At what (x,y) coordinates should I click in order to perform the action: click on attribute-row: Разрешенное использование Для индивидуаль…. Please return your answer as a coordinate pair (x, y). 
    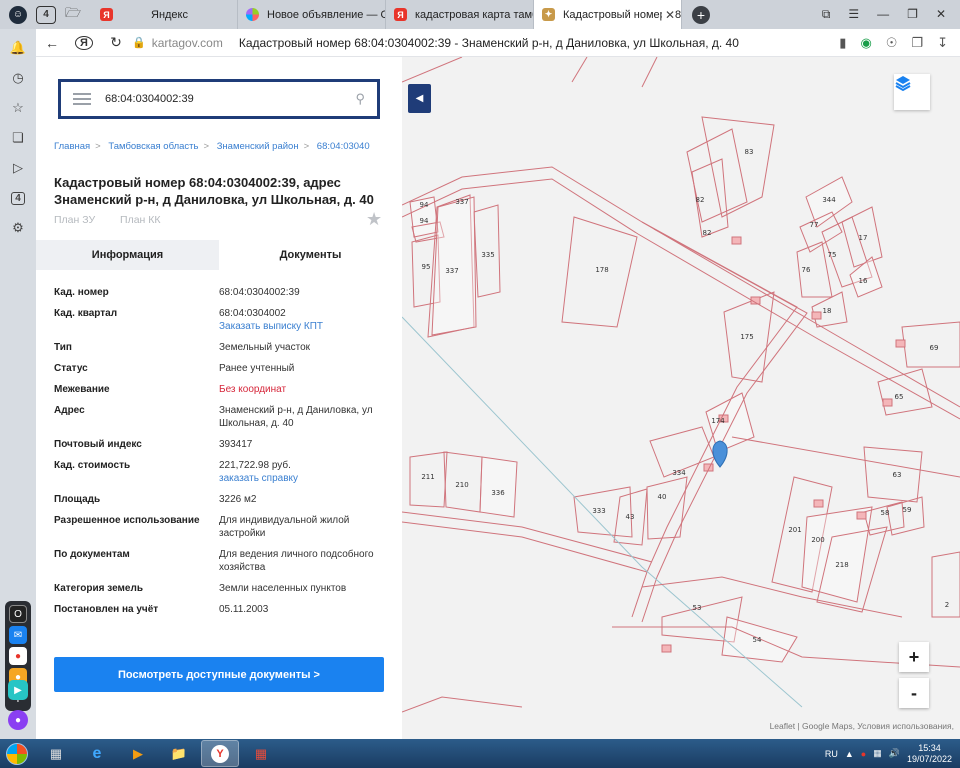
    Looking at the image, I should click on (219, 527).